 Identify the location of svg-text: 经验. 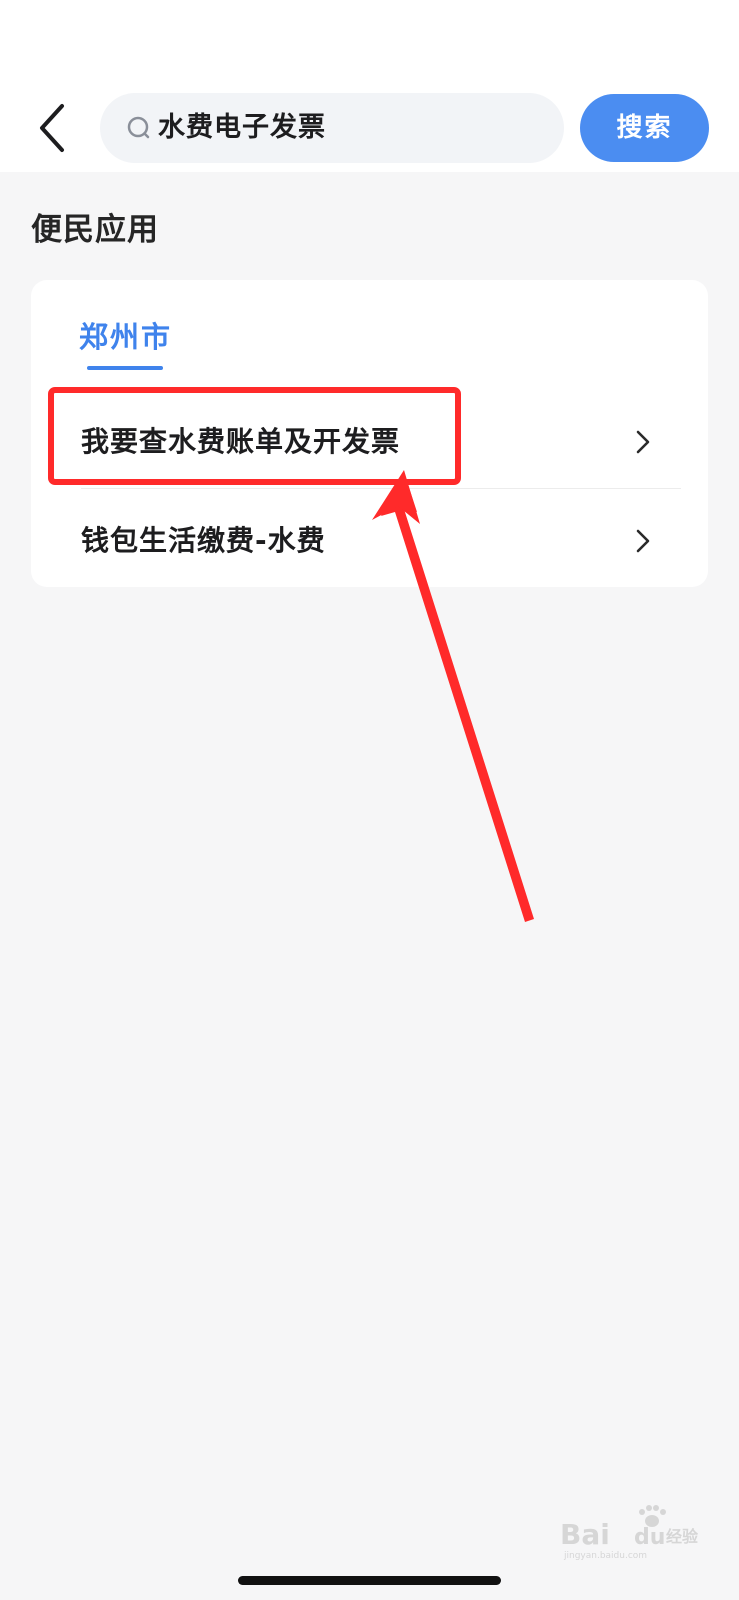
(682, 1536).